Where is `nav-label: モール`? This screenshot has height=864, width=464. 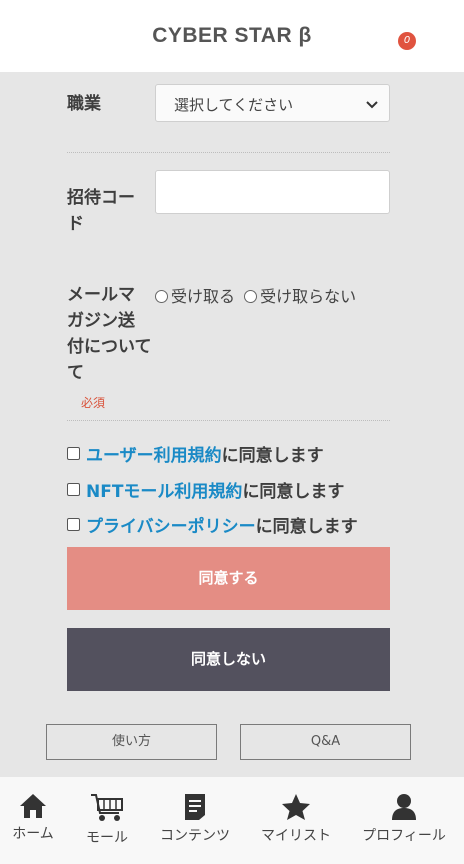 nav-label: モール is located at coordinates (107, 838).